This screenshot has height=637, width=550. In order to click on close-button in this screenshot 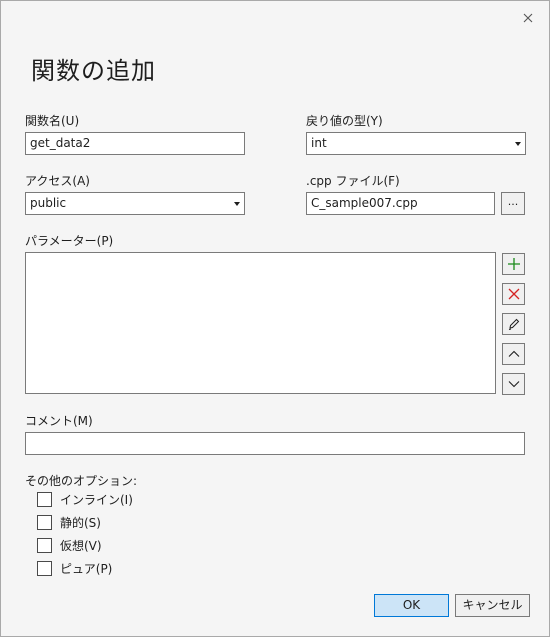, I will do `click(528, 18)`.